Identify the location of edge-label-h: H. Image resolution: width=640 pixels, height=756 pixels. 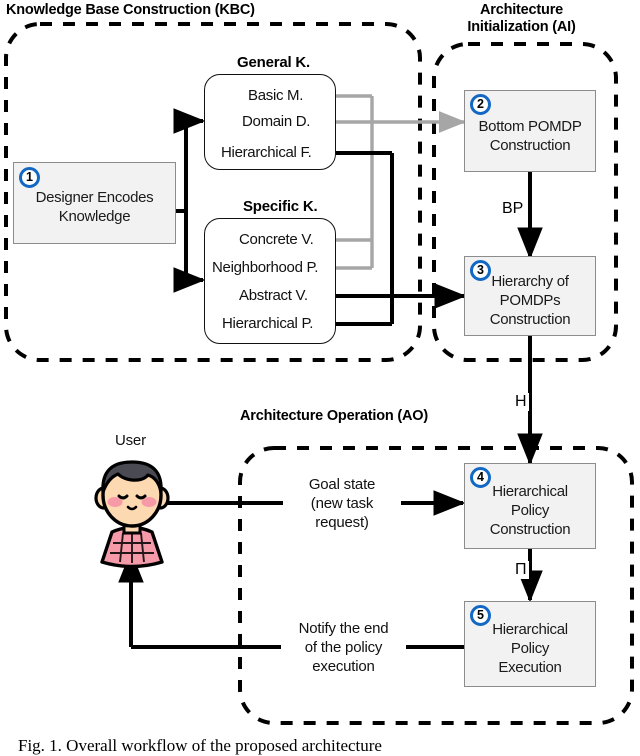
(521, 402).